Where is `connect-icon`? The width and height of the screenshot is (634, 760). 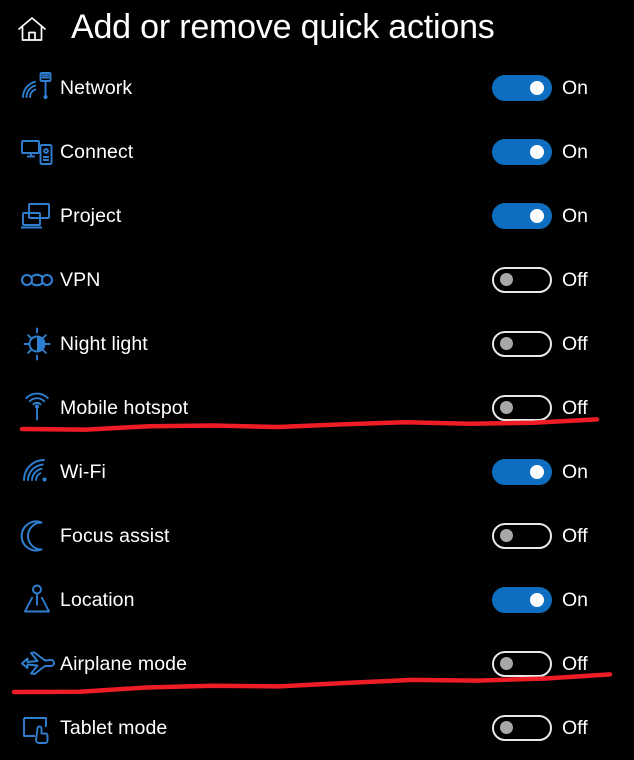 connect-icon is located at coordinates (37, 152).